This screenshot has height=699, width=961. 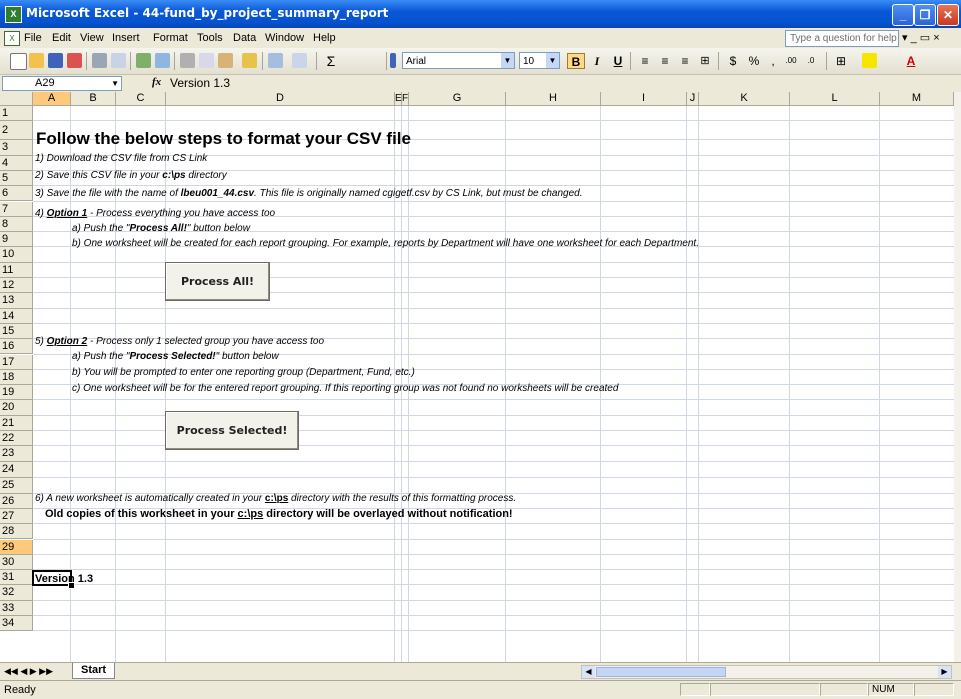 I want to click on font-size-select: 10 ▼, so click(x=539, y=60).